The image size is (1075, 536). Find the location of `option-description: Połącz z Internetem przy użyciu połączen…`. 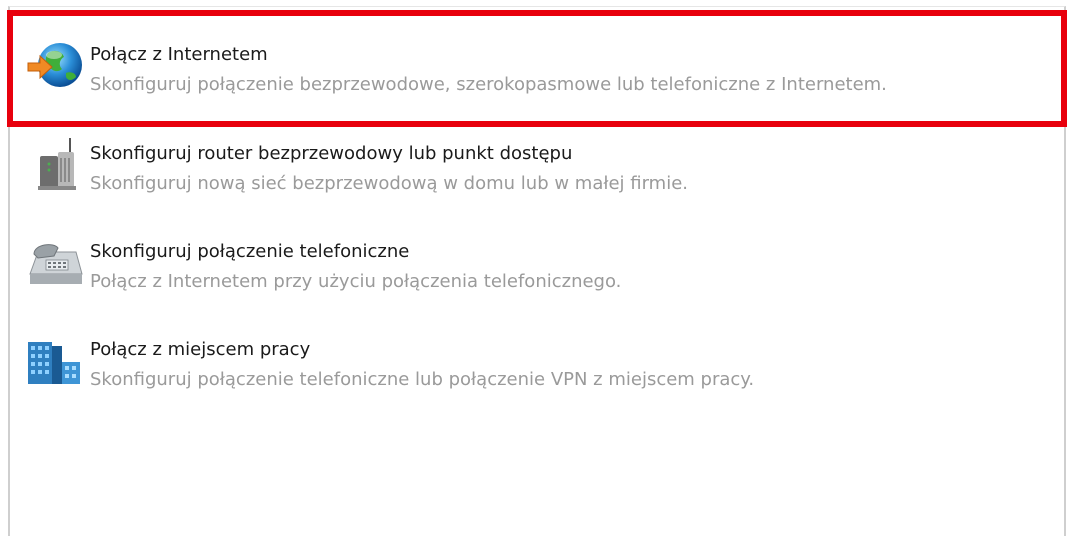

option-description: Połącz z Internetem przy użyciu połączen… is located at coordinates (356, 281).